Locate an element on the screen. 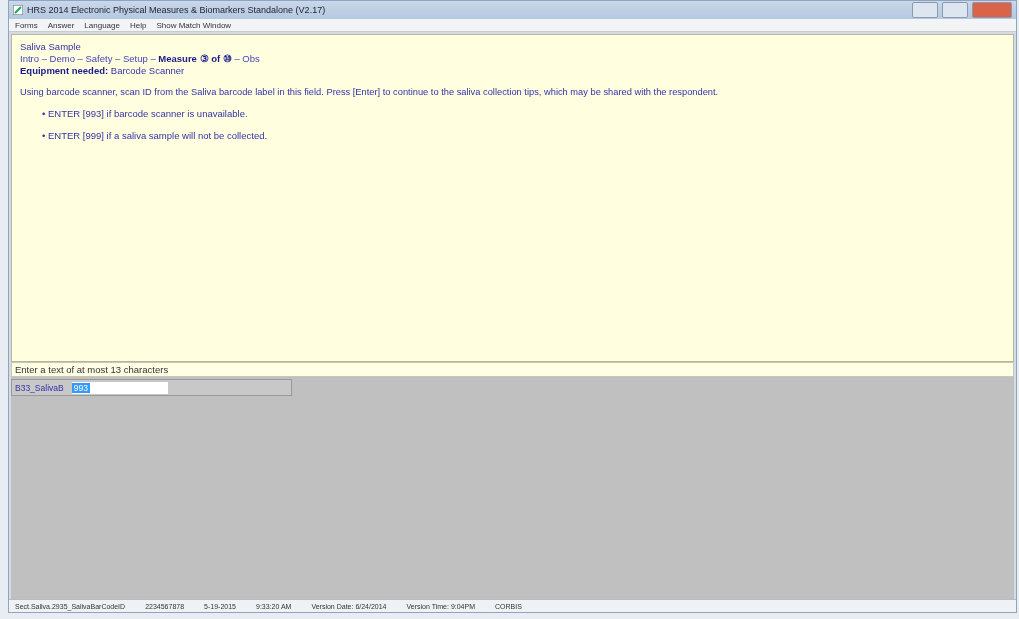  field-label: B33_SalivaB is located at coordinates (39, 387).